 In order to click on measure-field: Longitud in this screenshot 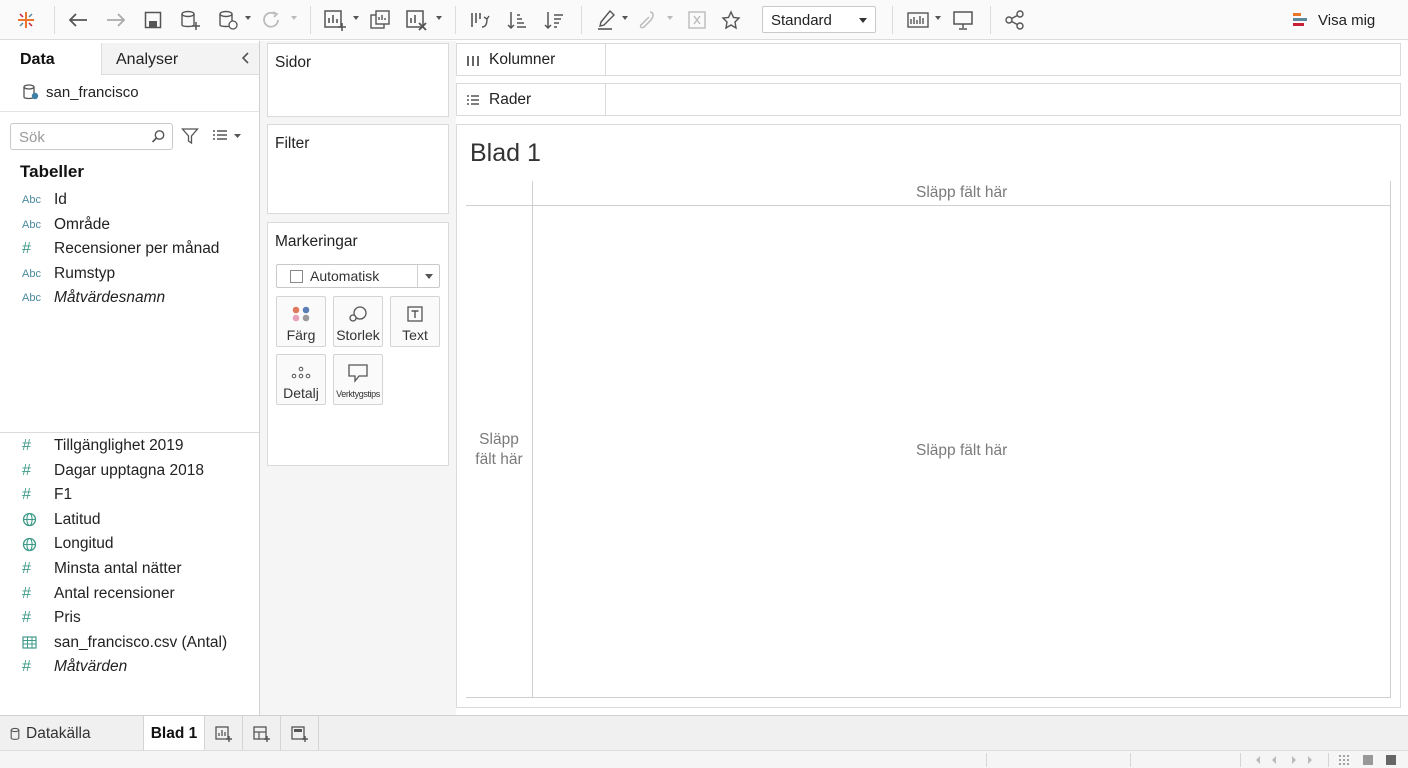, I will do `click(67, 544)`.